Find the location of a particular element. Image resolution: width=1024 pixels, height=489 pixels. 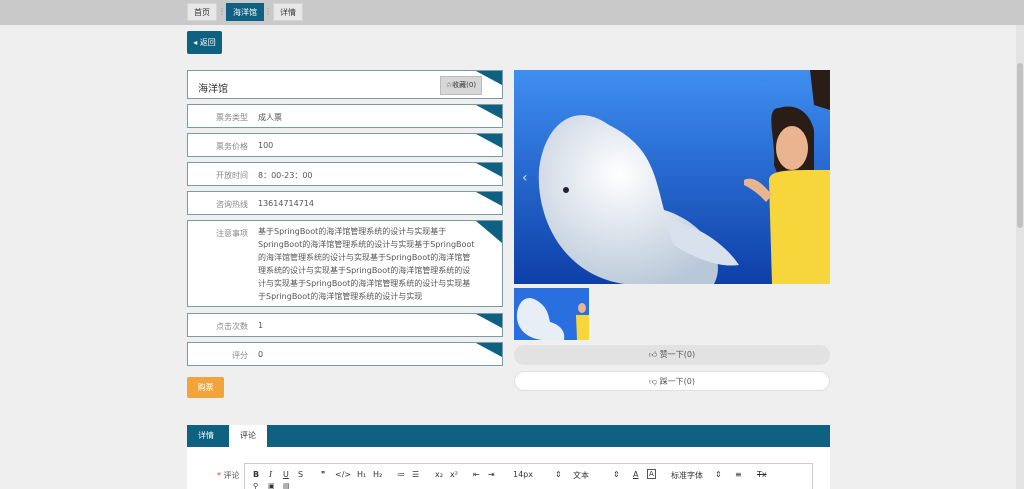

field-clicks: 点击次数 1 is located at coordinates (345, 325).